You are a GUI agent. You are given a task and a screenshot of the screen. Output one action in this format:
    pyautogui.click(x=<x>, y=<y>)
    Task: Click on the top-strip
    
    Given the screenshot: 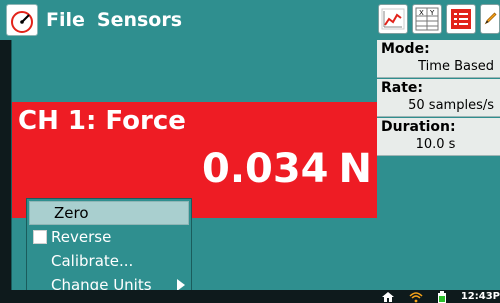 What is the action you would take?
    pyautogui.click(x=195, y=70)
    